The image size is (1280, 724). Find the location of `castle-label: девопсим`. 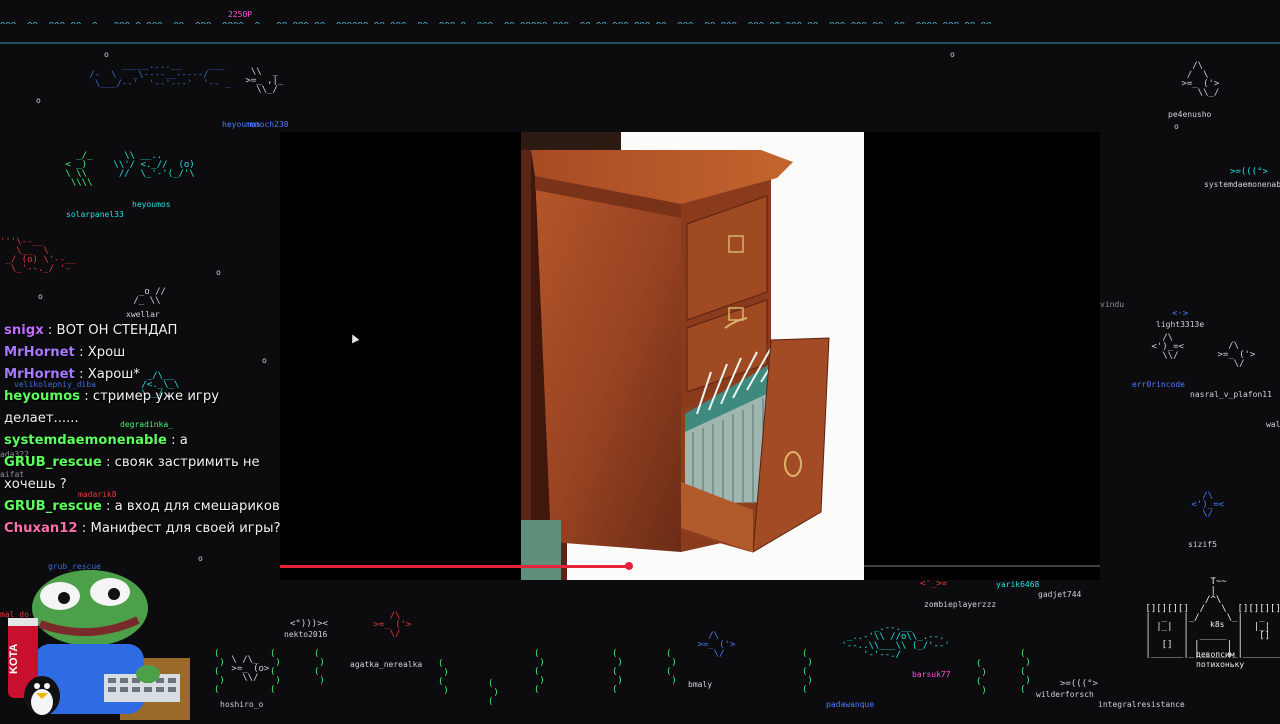

castle-label: девопсим is located at coordinates (1215, 654).